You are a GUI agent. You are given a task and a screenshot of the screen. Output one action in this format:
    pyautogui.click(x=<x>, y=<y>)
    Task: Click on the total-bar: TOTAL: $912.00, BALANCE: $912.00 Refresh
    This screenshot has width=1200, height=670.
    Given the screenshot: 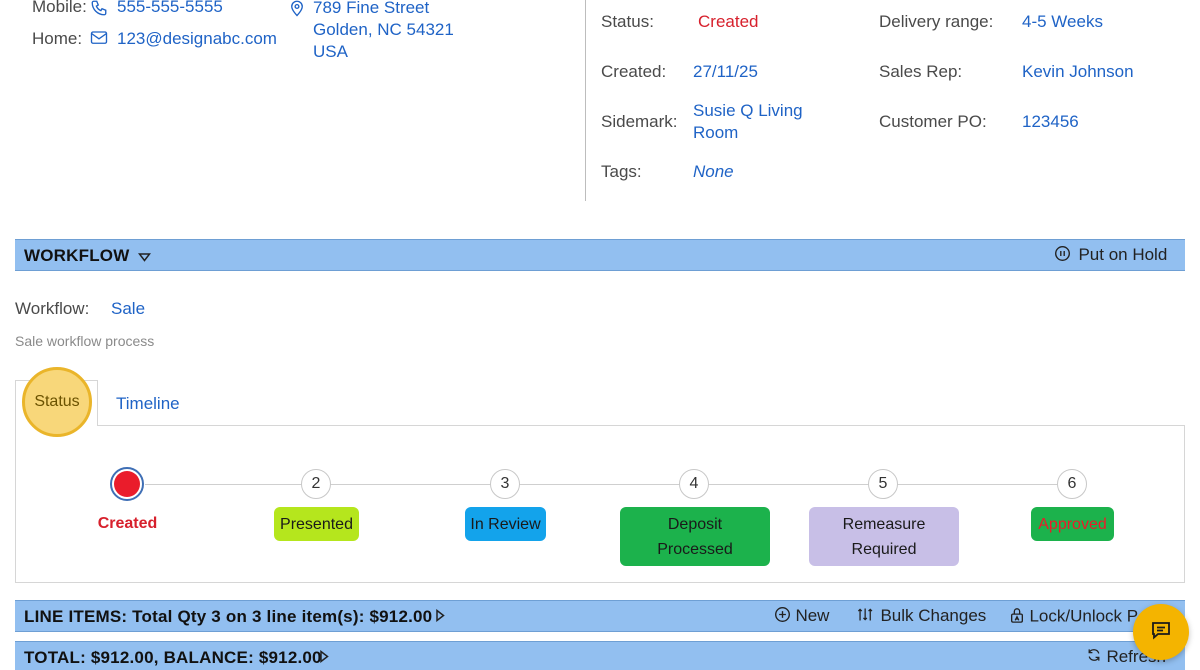 What is the action you would take?
    pyautogui.click(x=600, y=655)
    